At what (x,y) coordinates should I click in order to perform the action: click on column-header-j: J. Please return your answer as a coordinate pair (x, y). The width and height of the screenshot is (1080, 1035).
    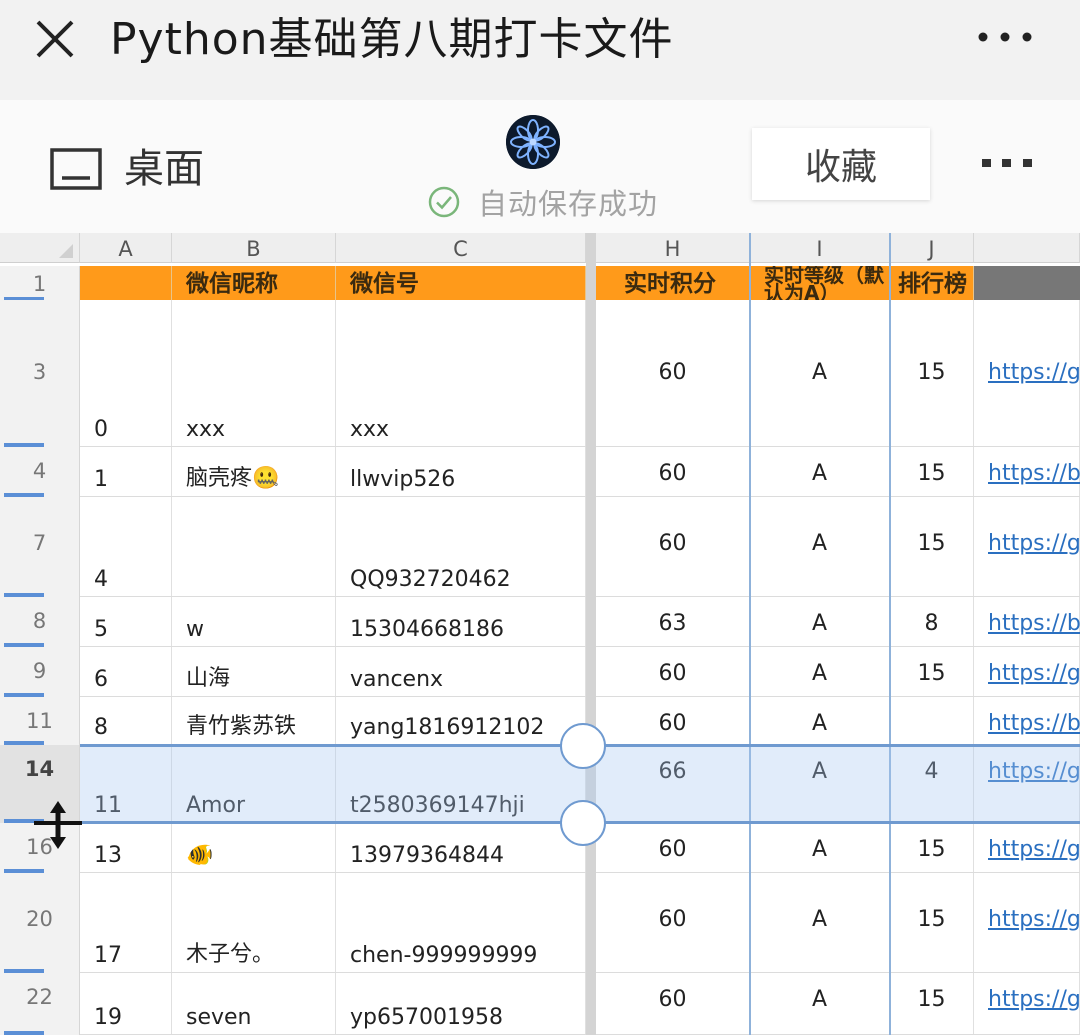
    Looking at the image, I should click on (932, 248).